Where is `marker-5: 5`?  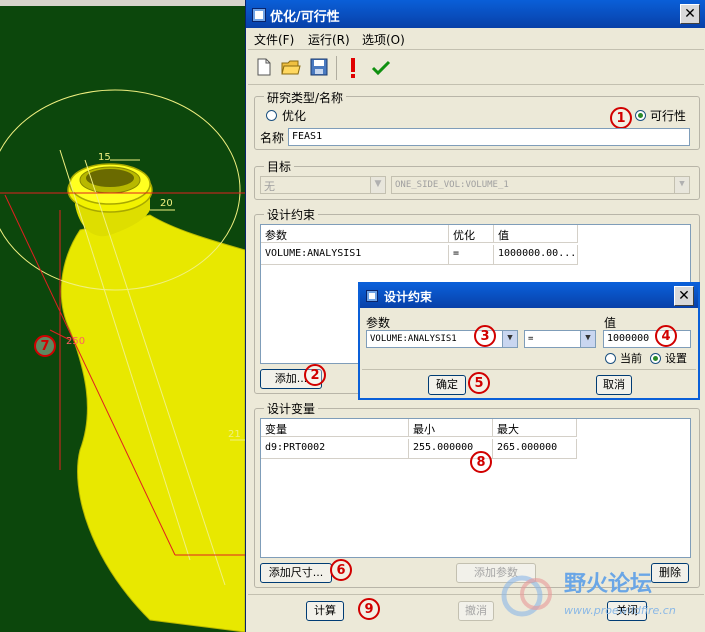 marker-5: 5 is located at coordinates (479, 383).